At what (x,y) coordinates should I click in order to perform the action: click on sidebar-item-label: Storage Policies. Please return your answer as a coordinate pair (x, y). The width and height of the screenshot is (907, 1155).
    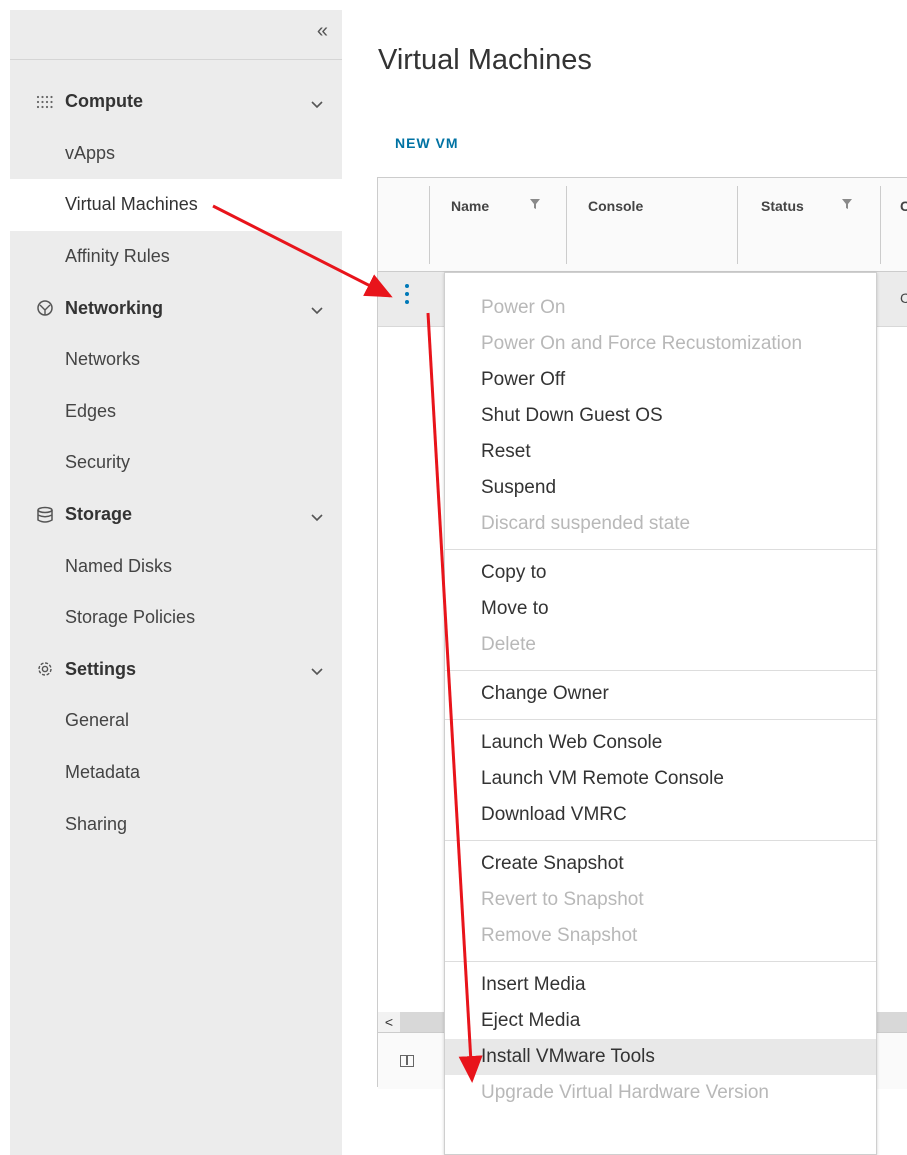
    Looking at the image, I should click on (130, 617).